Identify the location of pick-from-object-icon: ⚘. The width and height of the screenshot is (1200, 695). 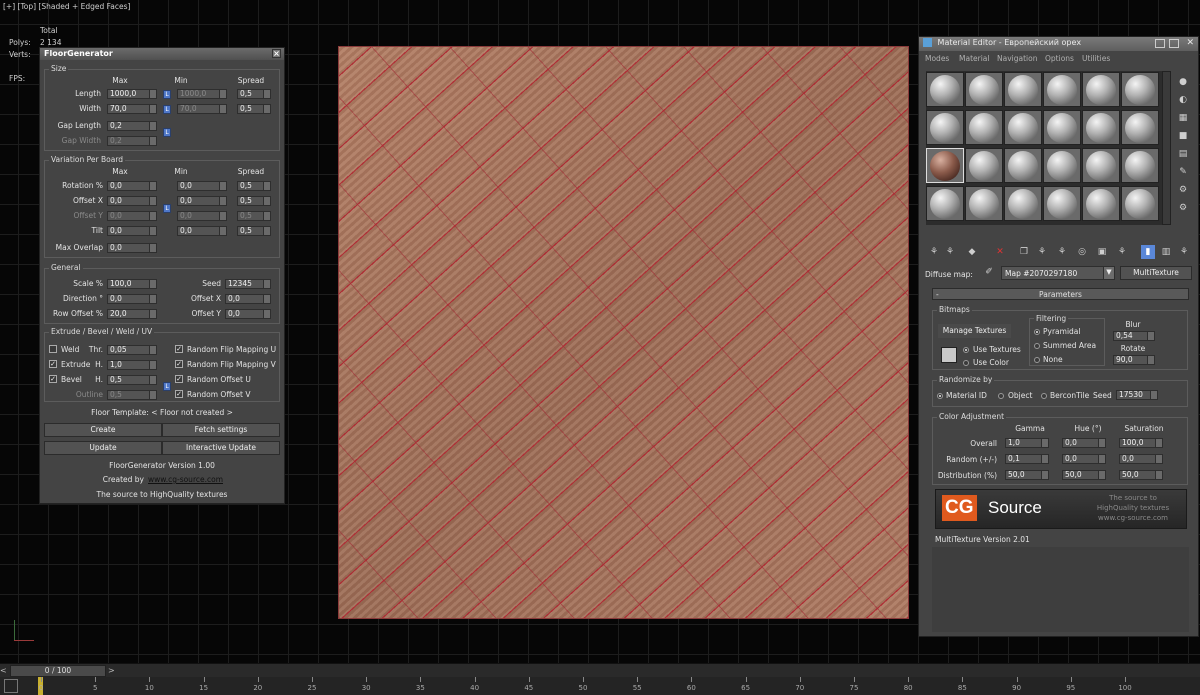
(1184, 252).